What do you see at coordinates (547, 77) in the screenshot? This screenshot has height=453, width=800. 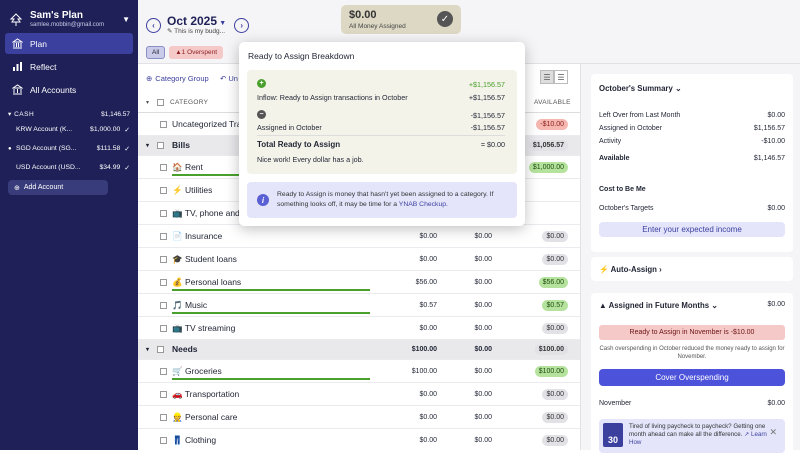 I see `view-compact-button: ☰` at bounding box center [547, 77].